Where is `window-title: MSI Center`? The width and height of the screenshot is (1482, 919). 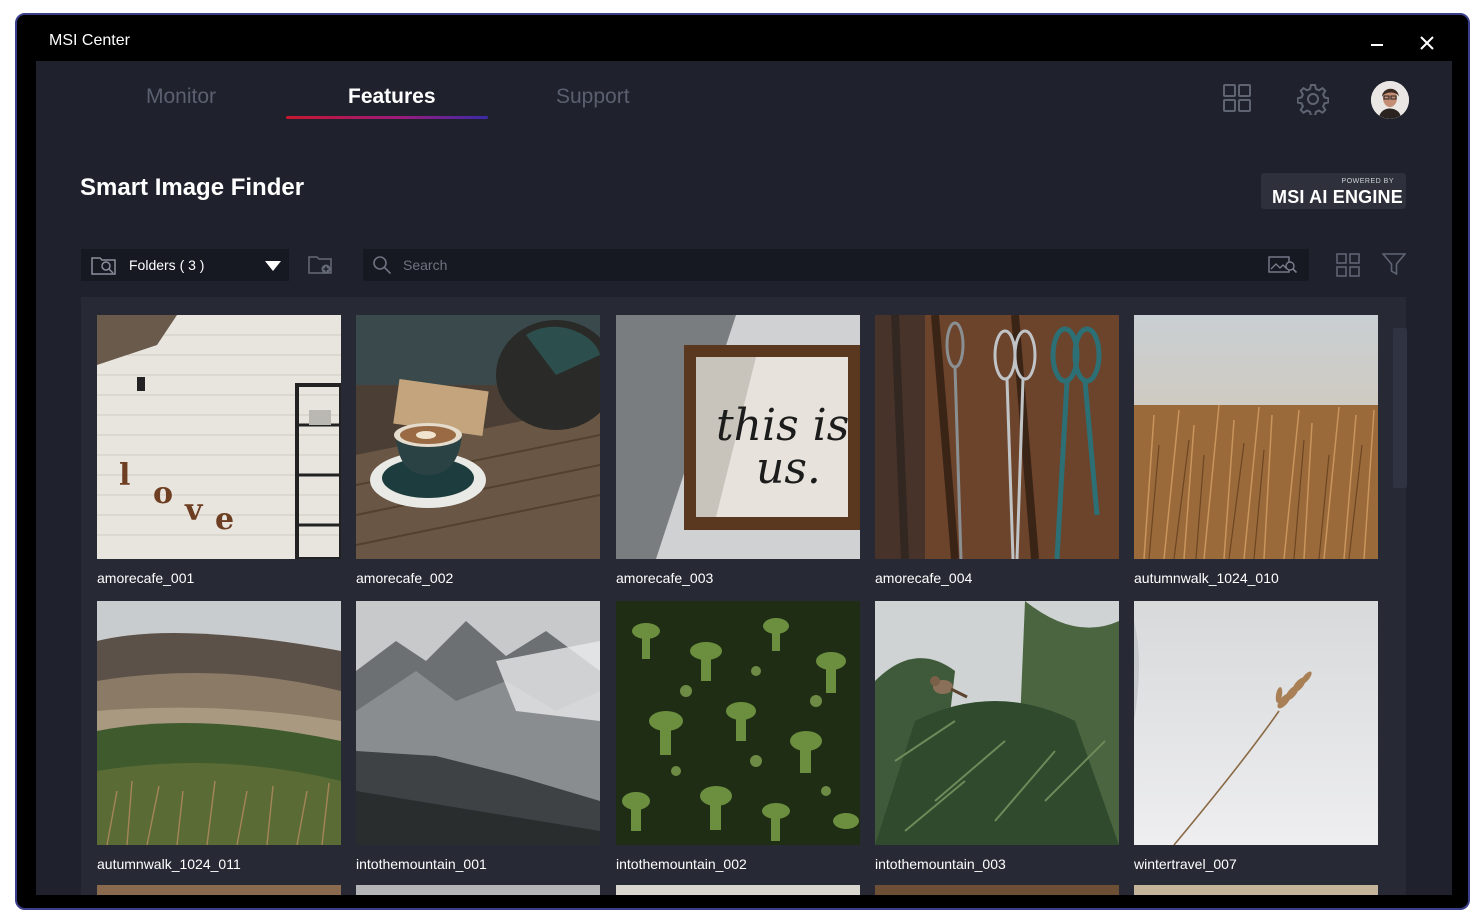 window-title: MSI Center is located at coordinates (89, 40).